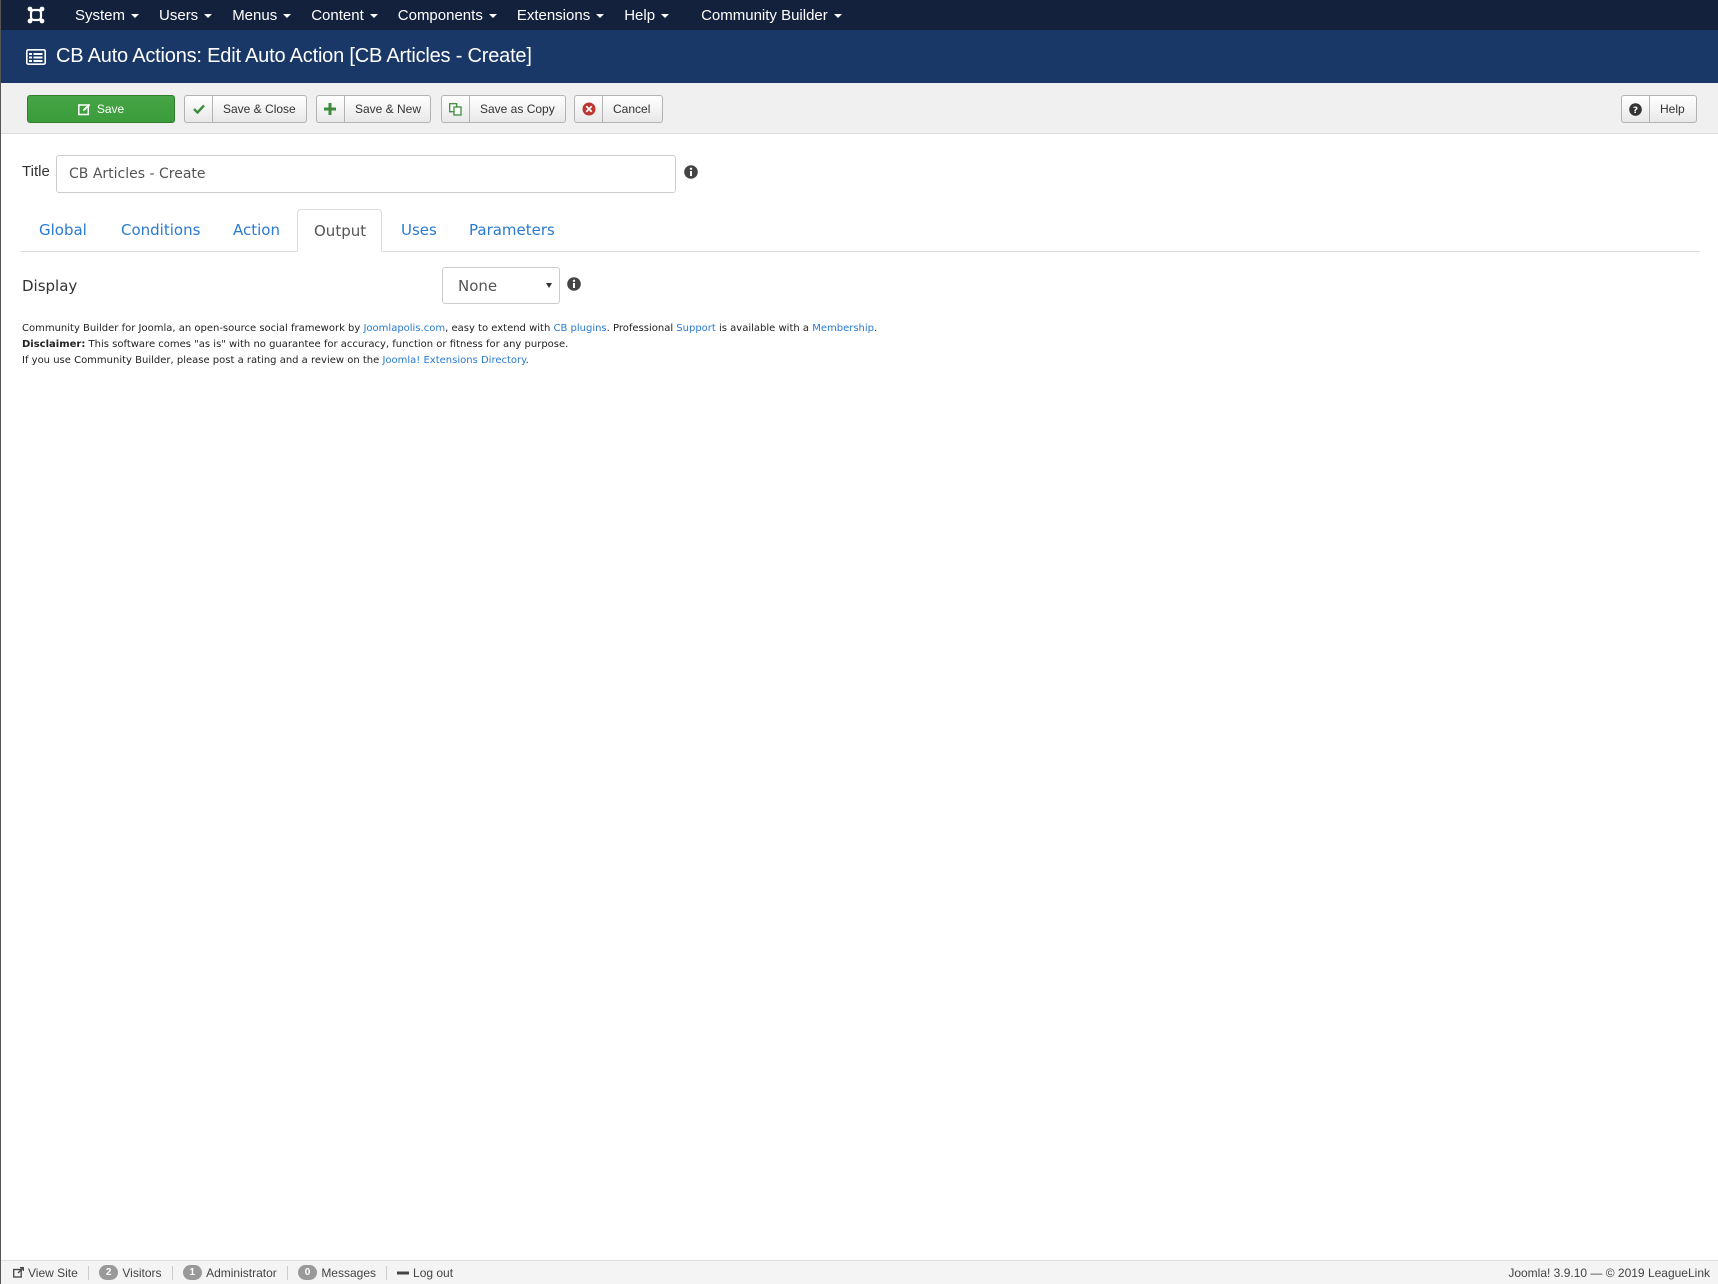 The image size is (1718, 1284). What do you see at coordinates (764, 328) in the screenshot?
I see `credits-text: is available with a` at bounding box center [764, 328].